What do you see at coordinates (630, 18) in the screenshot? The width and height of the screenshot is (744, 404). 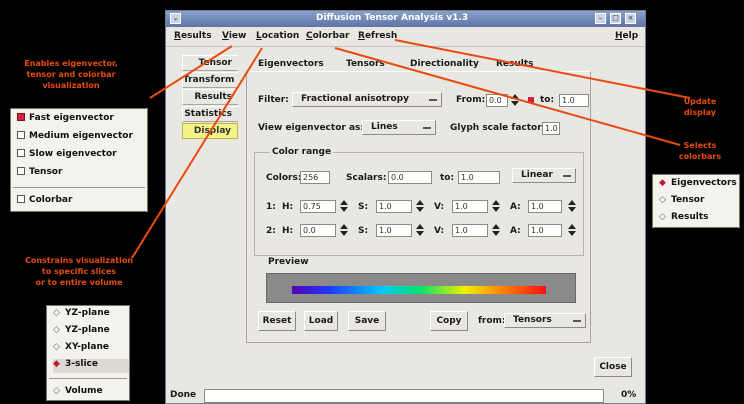 I see `close-window-icon: ×` at bounding box center [630, 18].